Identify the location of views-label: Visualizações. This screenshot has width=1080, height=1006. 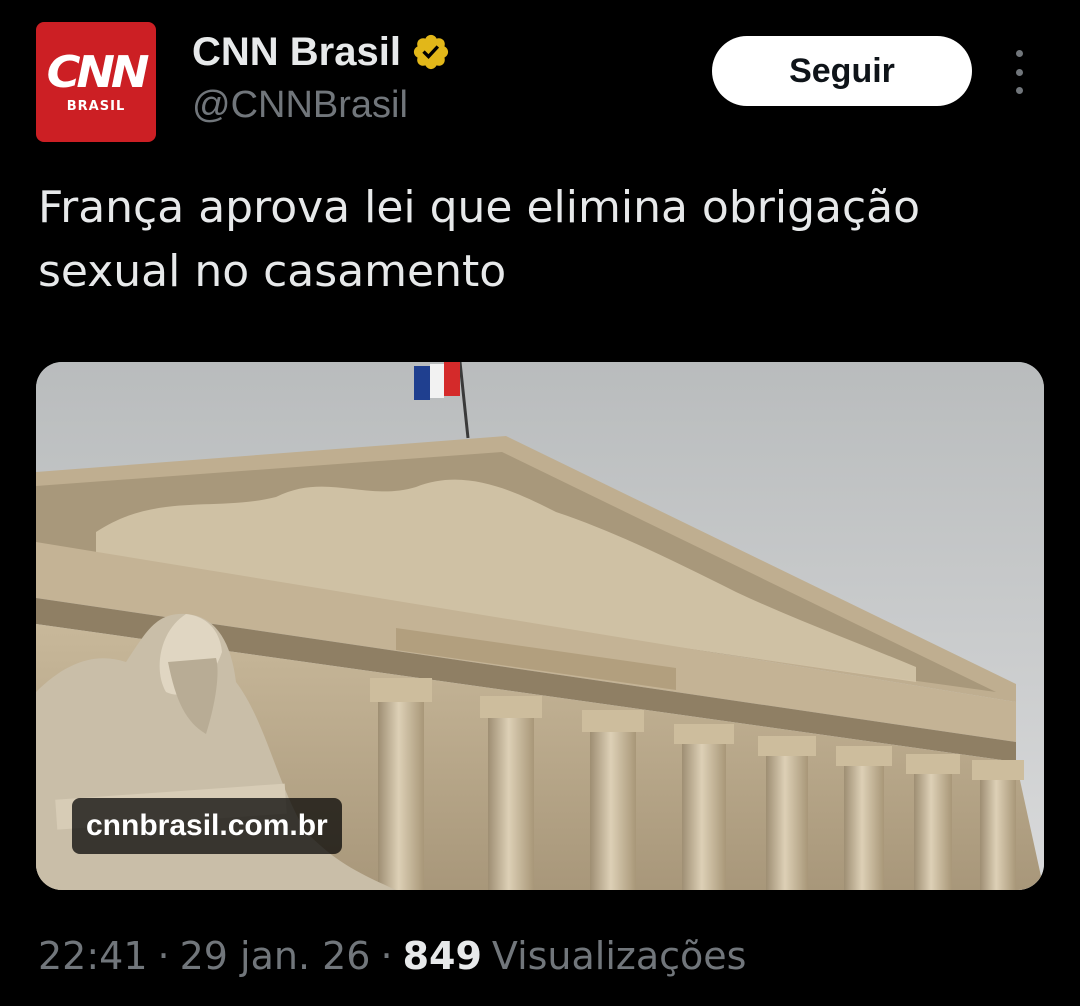
(619, 956).